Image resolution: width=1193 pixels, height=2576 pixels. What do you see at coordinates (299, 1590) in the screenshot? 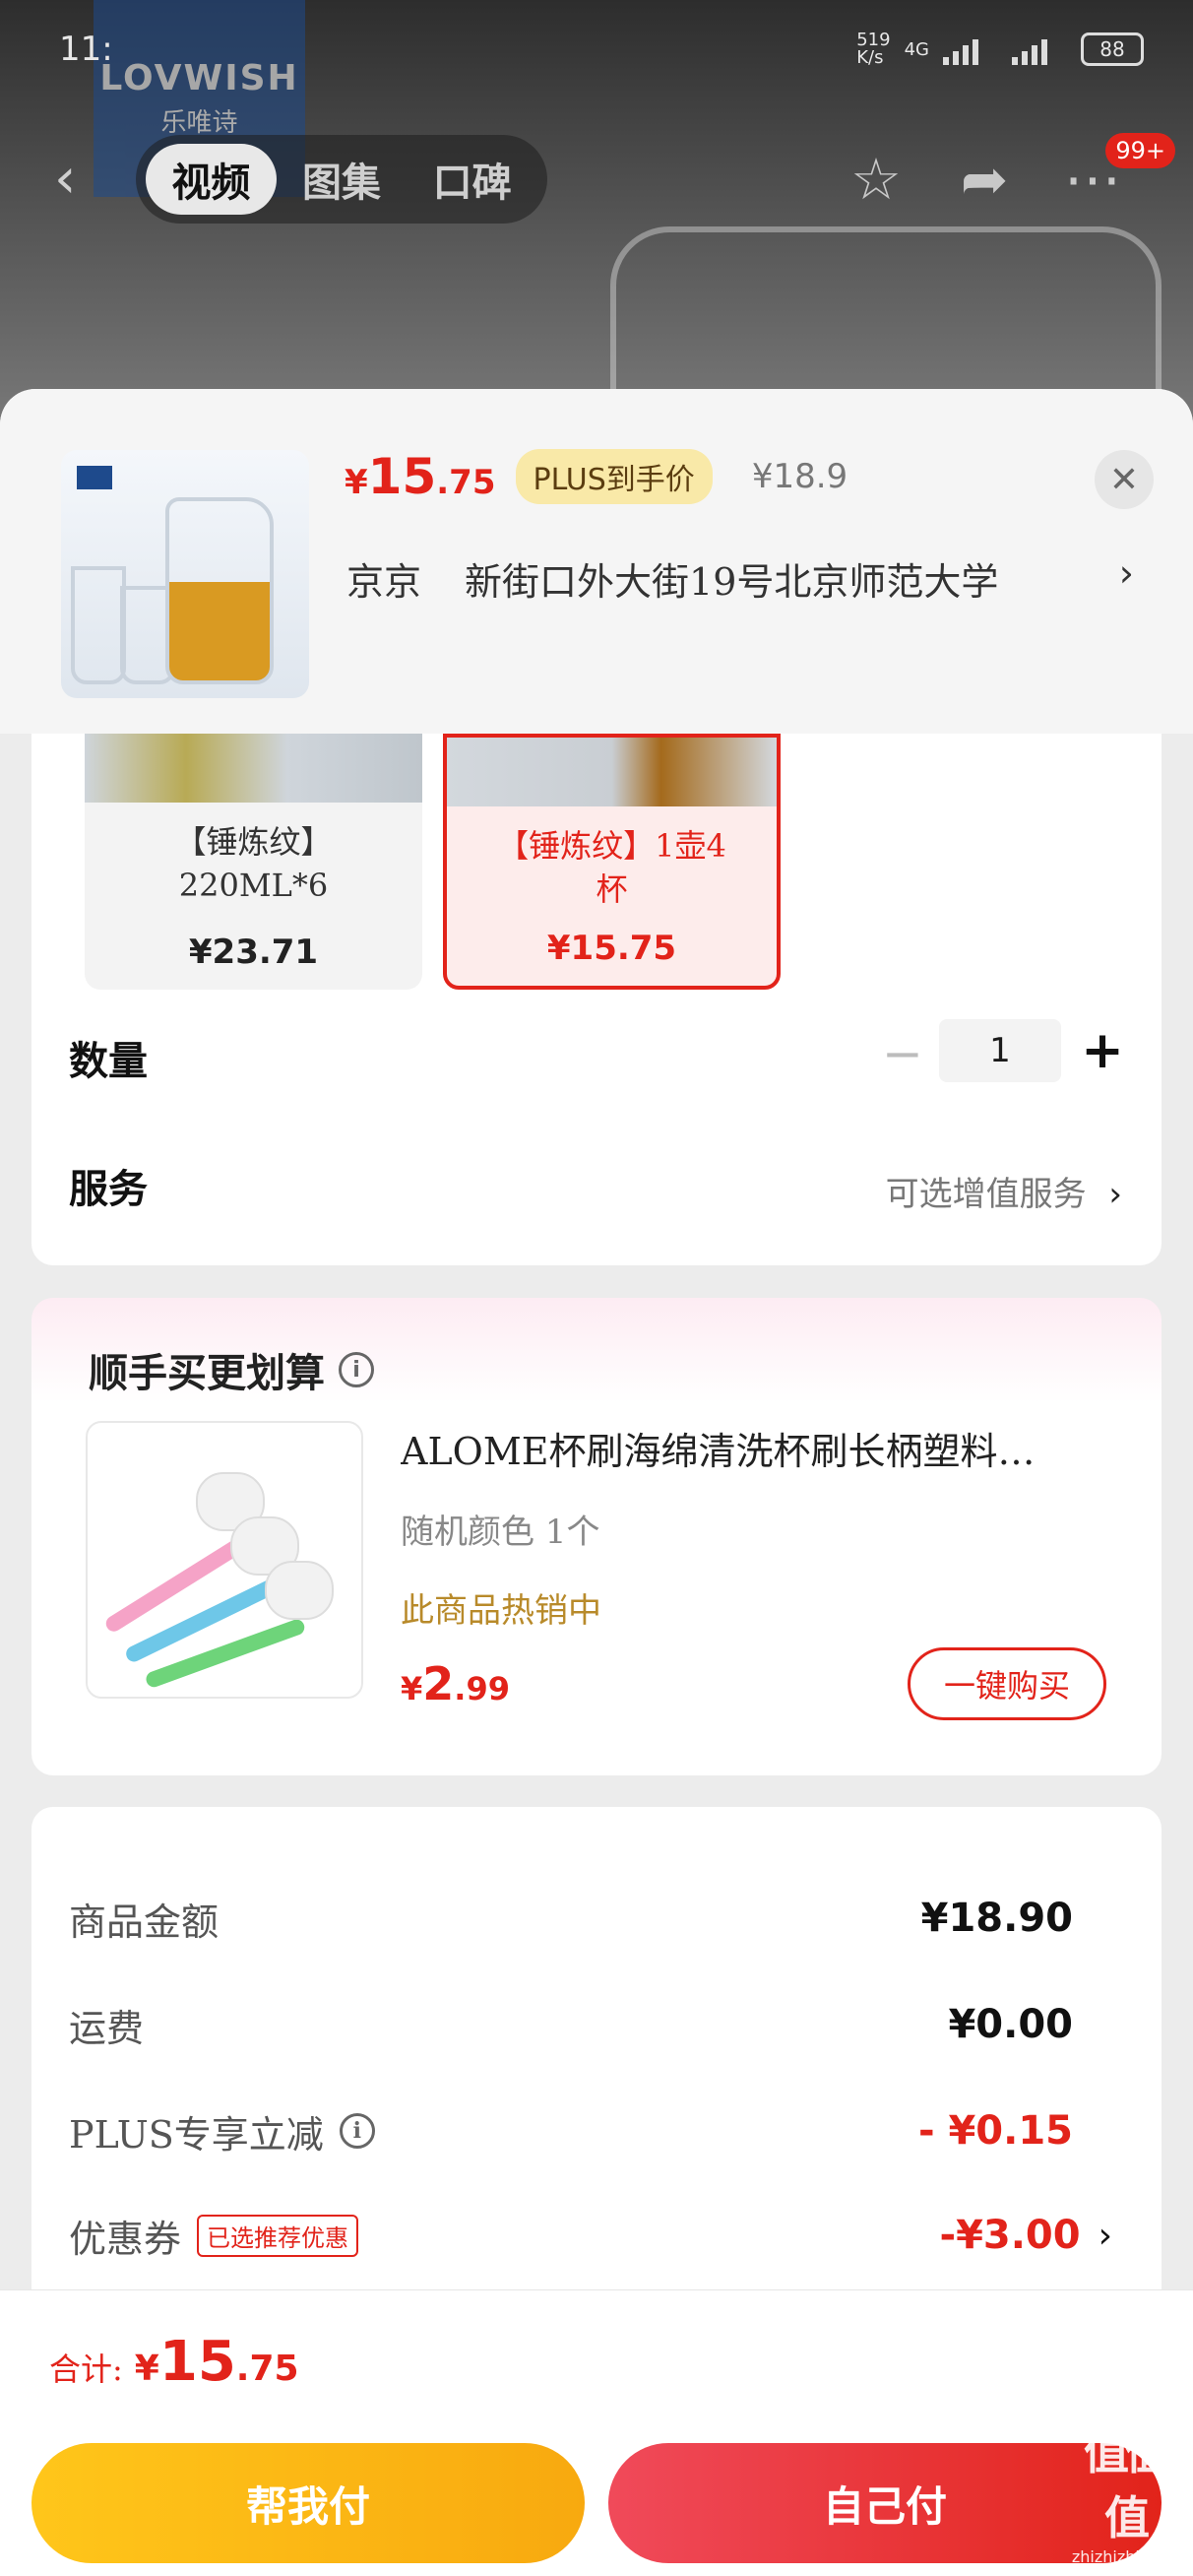
I see `sponge-image` at bounding box center [299, 1590].